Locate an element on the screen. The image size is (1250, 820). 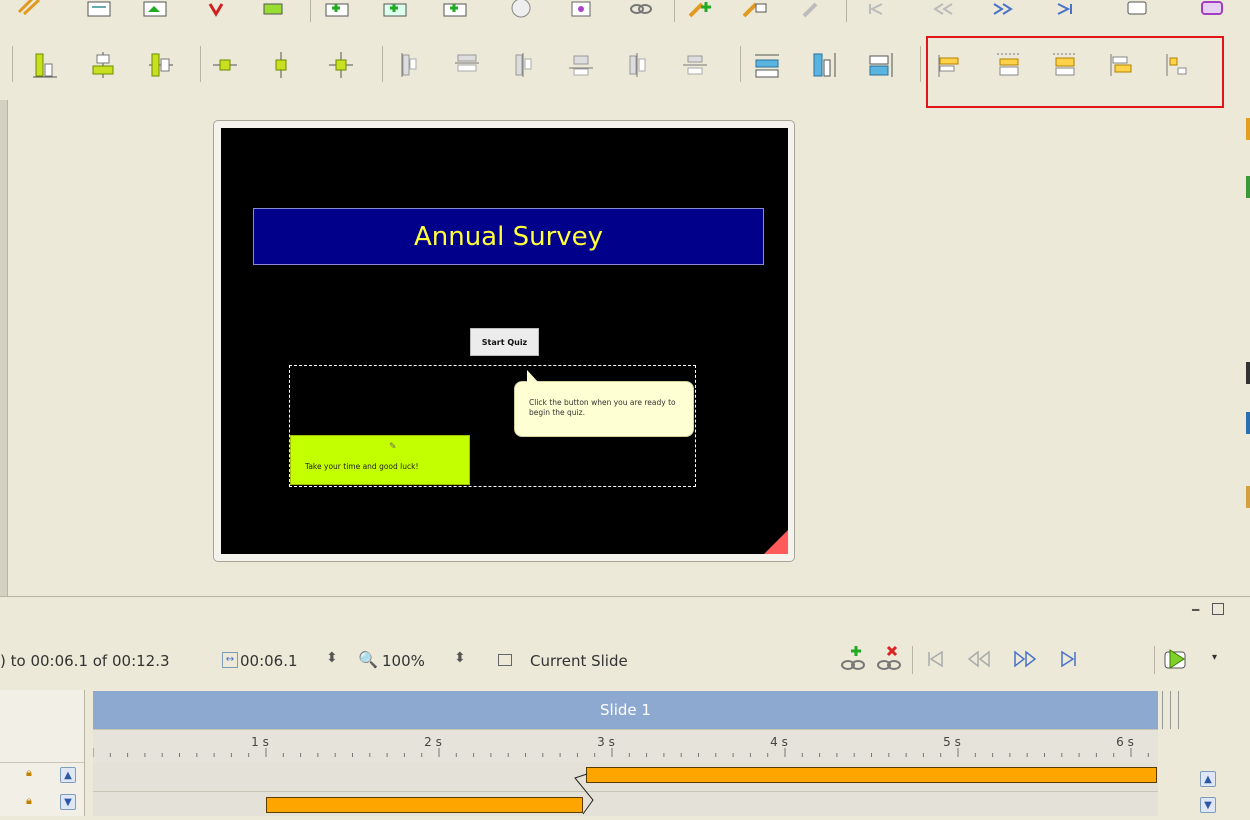
ruler-tick-label: 1 s is located at coordinates (260, 742).